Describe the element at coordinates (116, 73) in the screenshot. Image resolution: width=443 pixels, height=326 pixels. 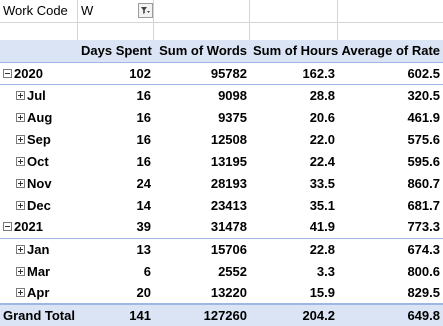
I see `days-spent-cell: 102` at that location.